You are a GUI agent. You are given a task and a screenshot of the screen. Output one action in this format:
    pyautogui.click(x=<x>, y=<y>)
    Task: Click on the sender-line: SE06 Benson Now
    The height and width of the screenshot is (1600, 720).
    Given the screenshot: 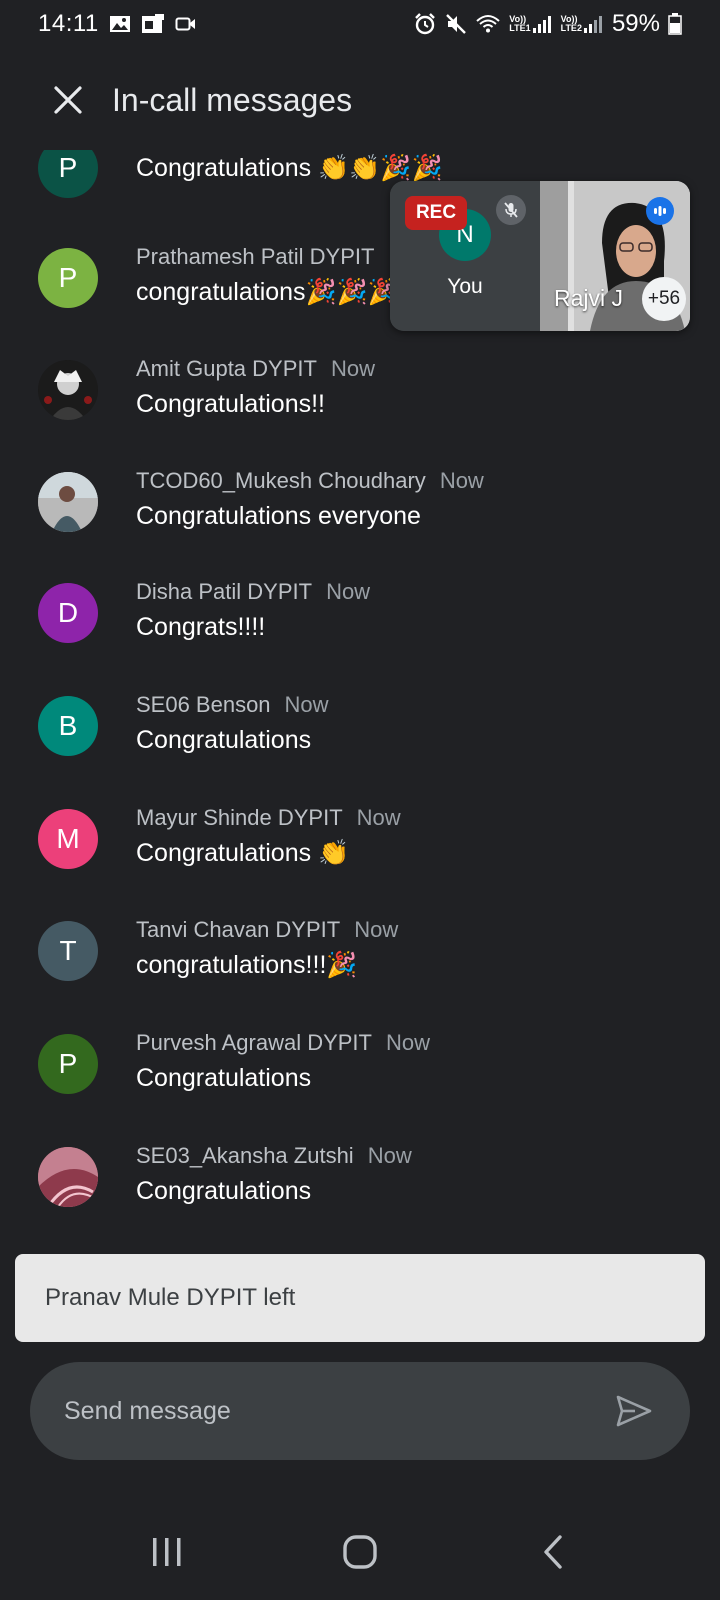 What is the action you would take?
    pyautogui.click(x=232, y=705)
    